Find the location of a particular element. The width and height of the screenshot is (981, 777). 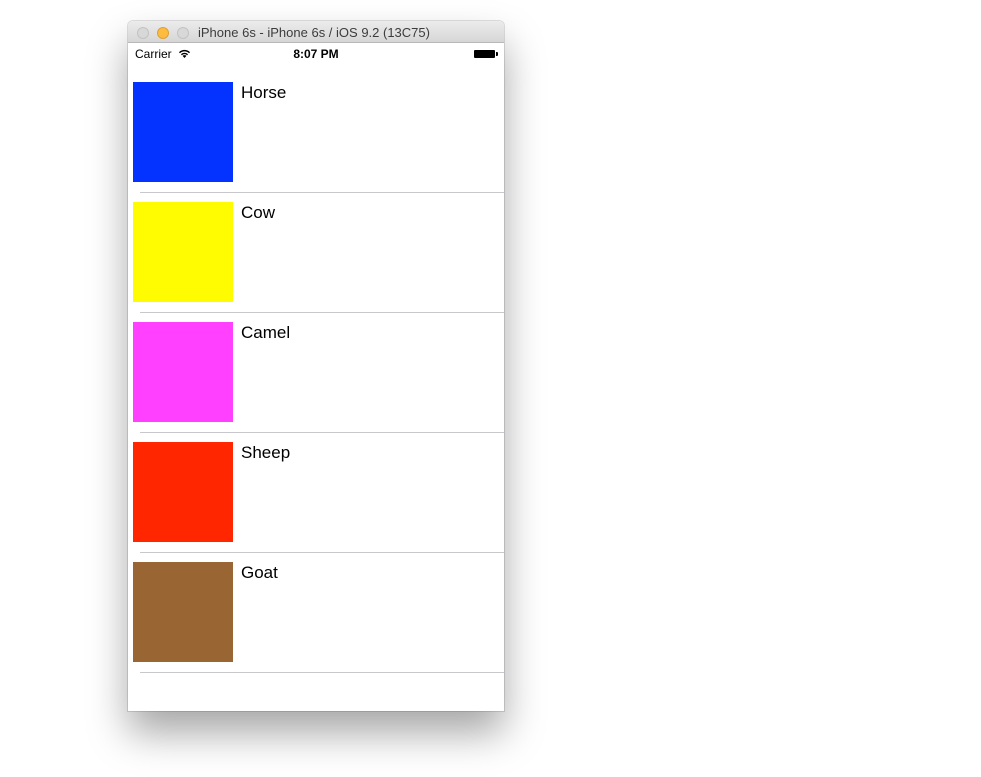

cell-label: Cow is located at coordinates (258, 212).